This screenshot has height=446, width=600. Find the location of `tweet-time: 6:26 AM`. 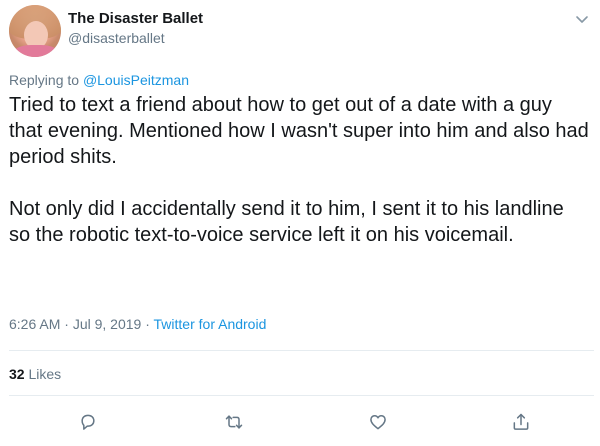

tweet-time: 6:26 AM is located at coordinates (34, 324).